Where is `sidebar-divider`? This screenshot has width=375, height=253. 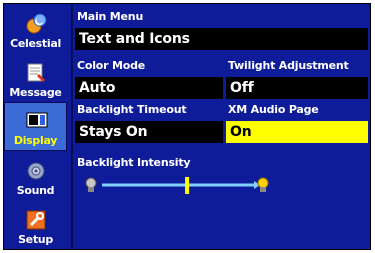 sidebar-divider is located at coordinates (72, 126).